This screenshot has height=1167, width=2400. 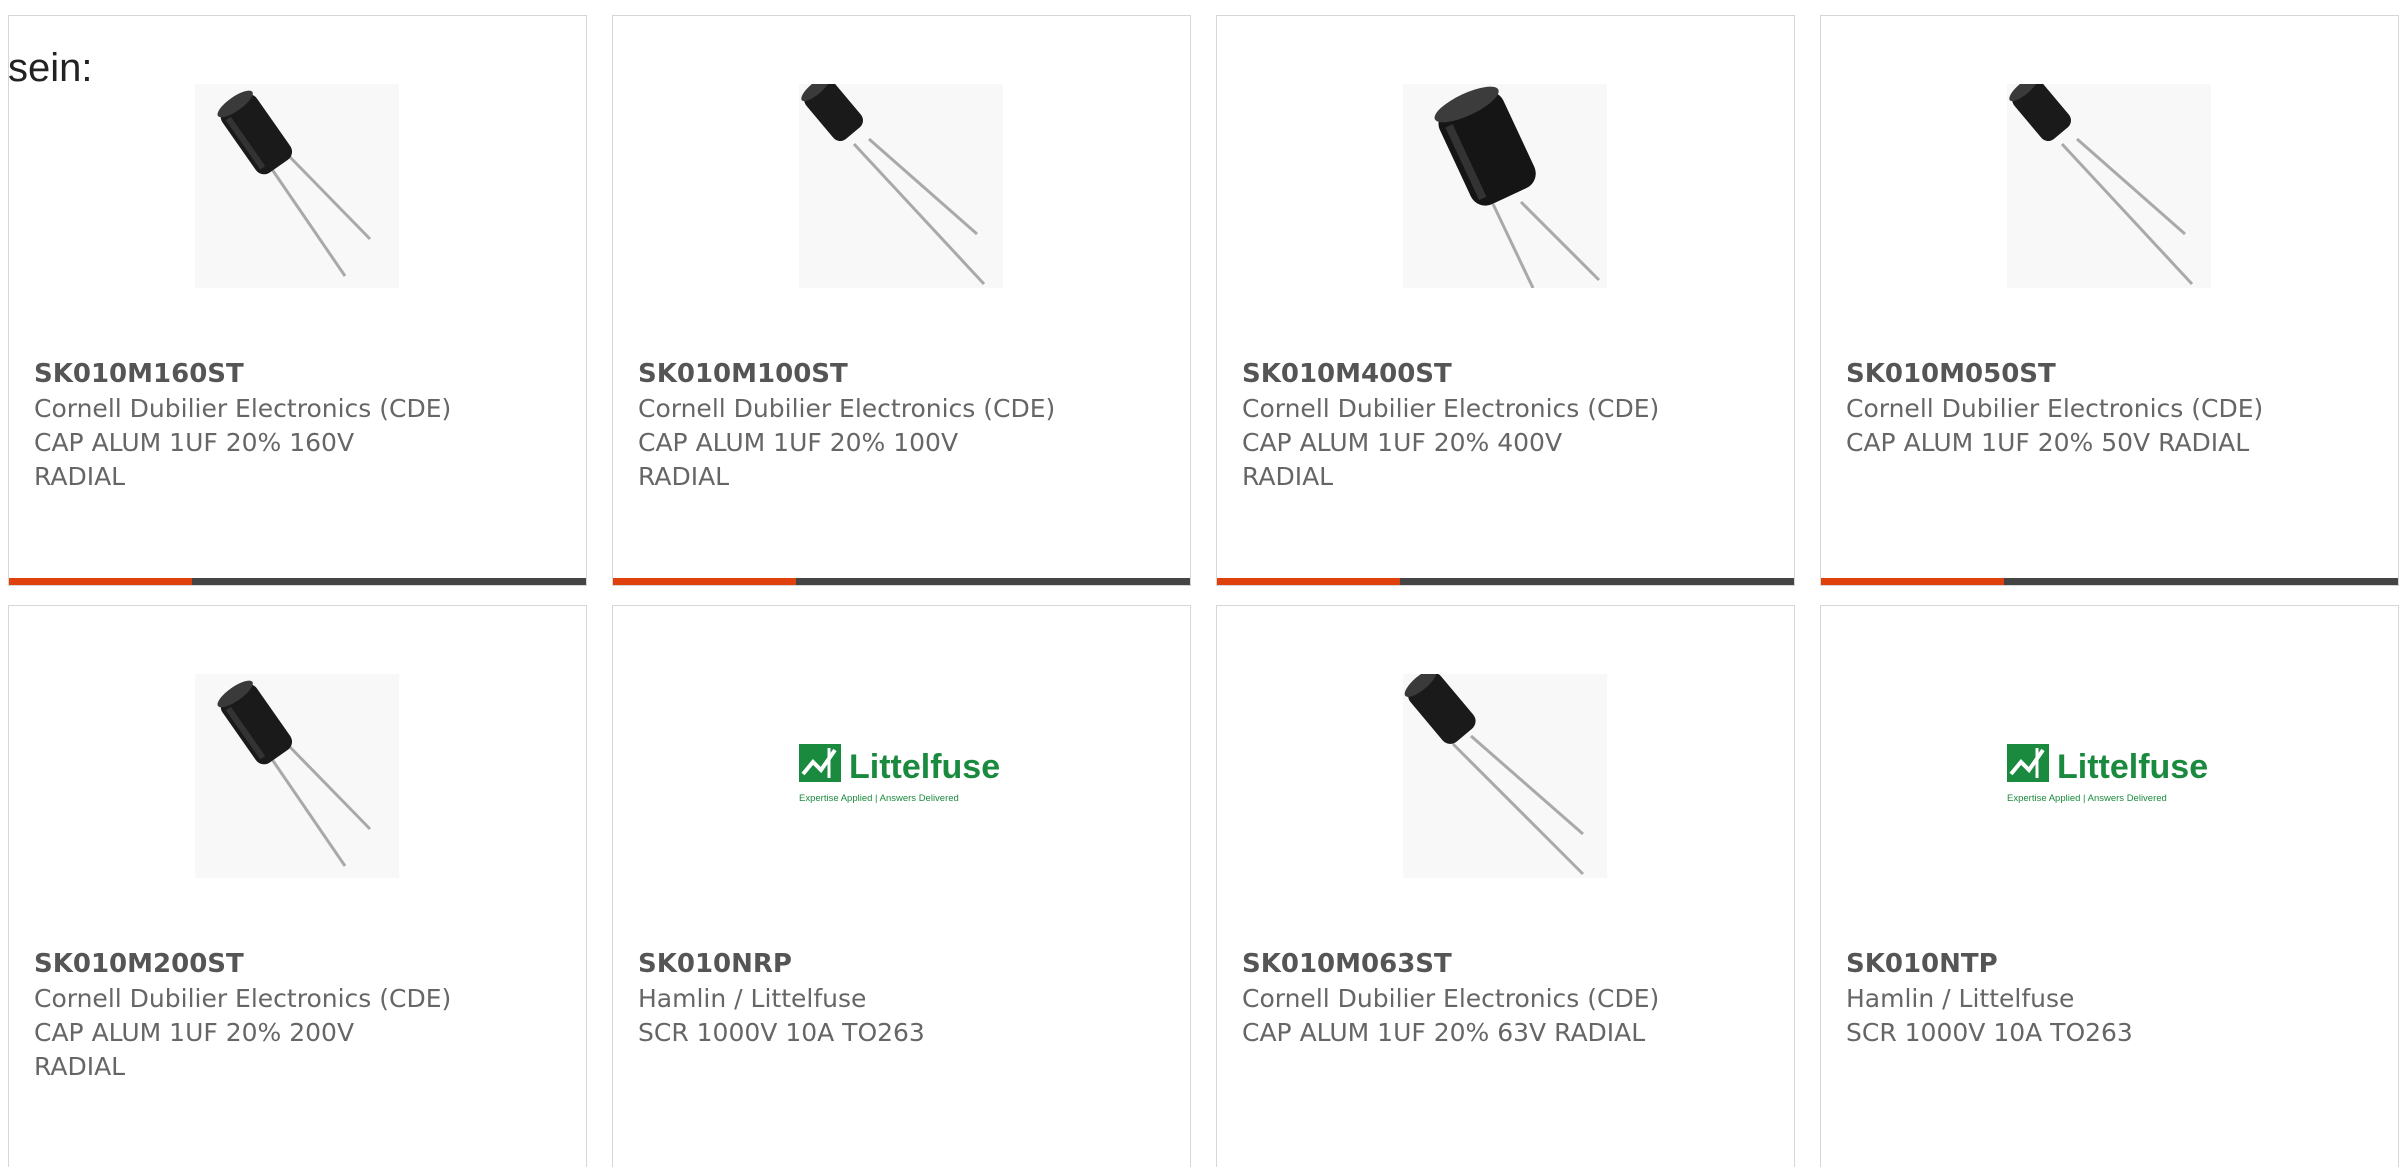 What do you see at coordinates (1402, 442) in the screenshot?
I see `description-line-1: CAP ALUM 1UF 20% 400V` at bounding box center [1402, 442].